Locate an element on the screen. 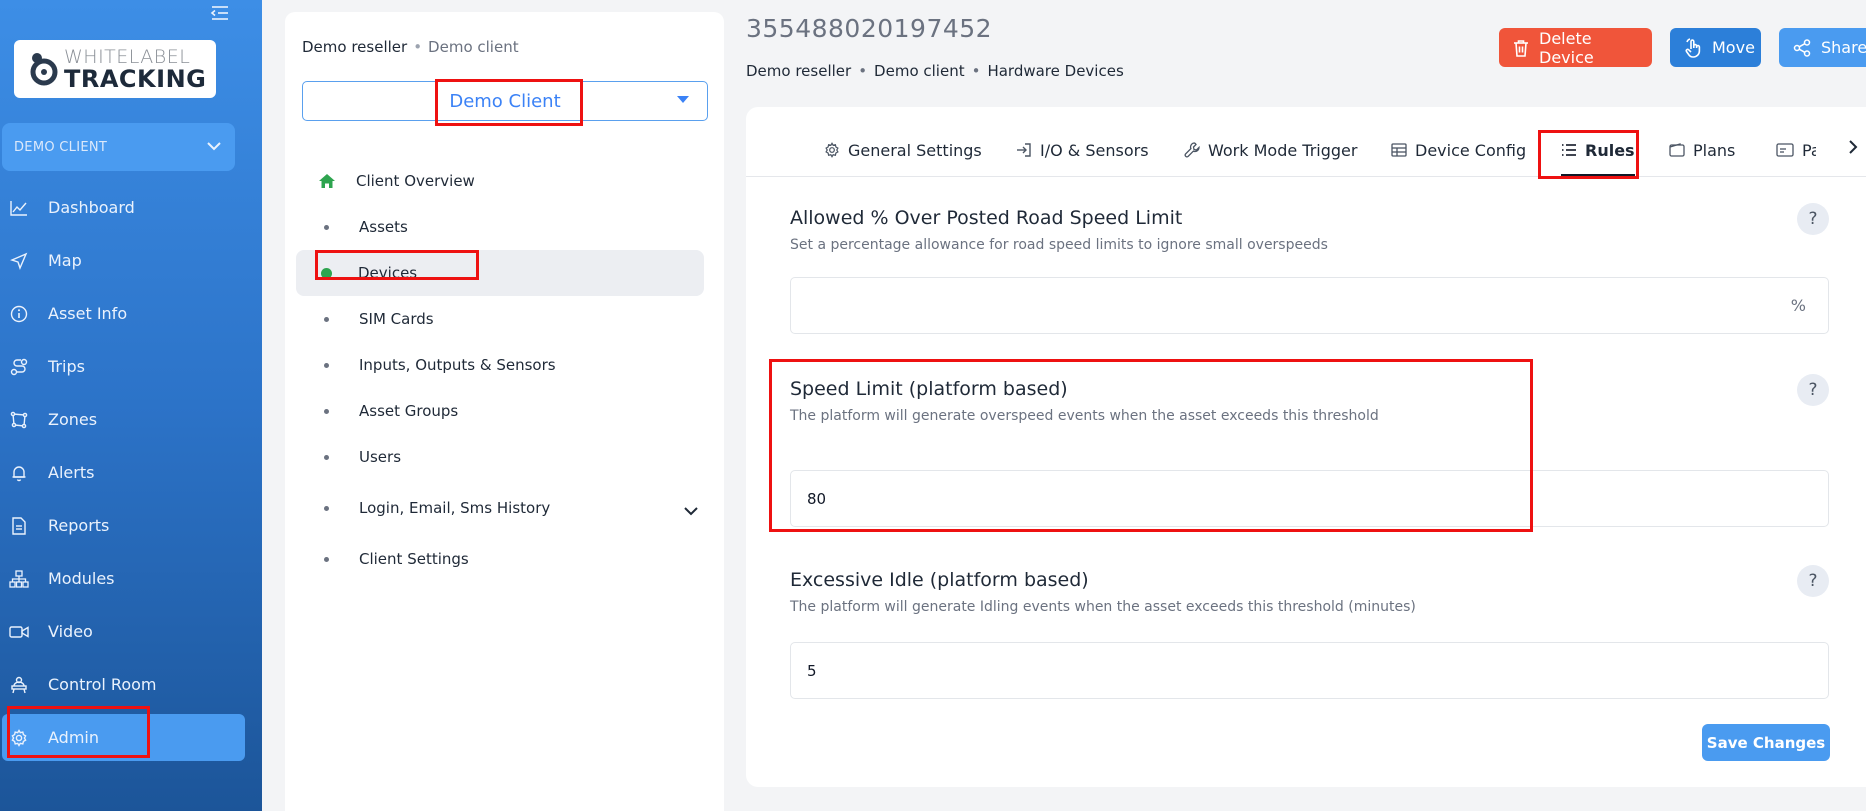 Image resolution: width=1866 pixels, height=811 pixels. chart-line-icon is located at coordinates (19, 208).